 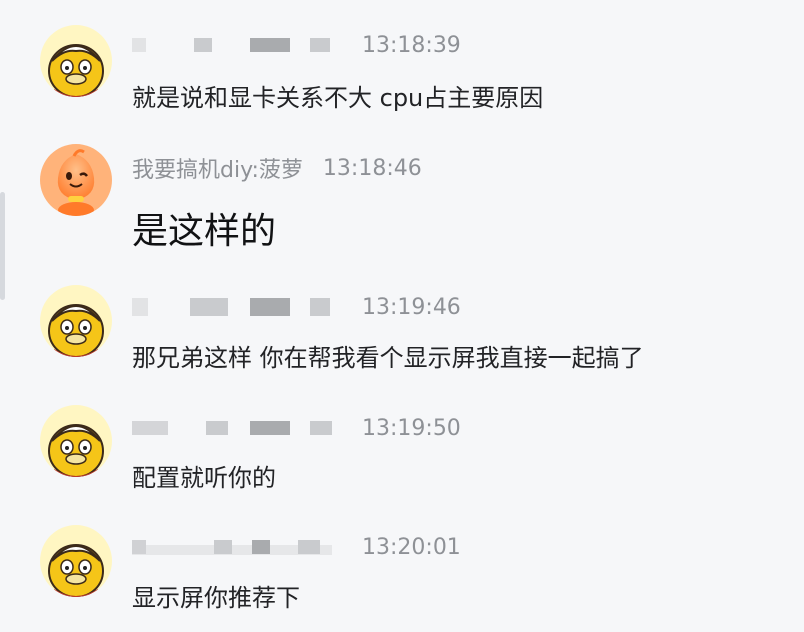 I want to click on message-text: 是这样的, so click(x=204, y=231).